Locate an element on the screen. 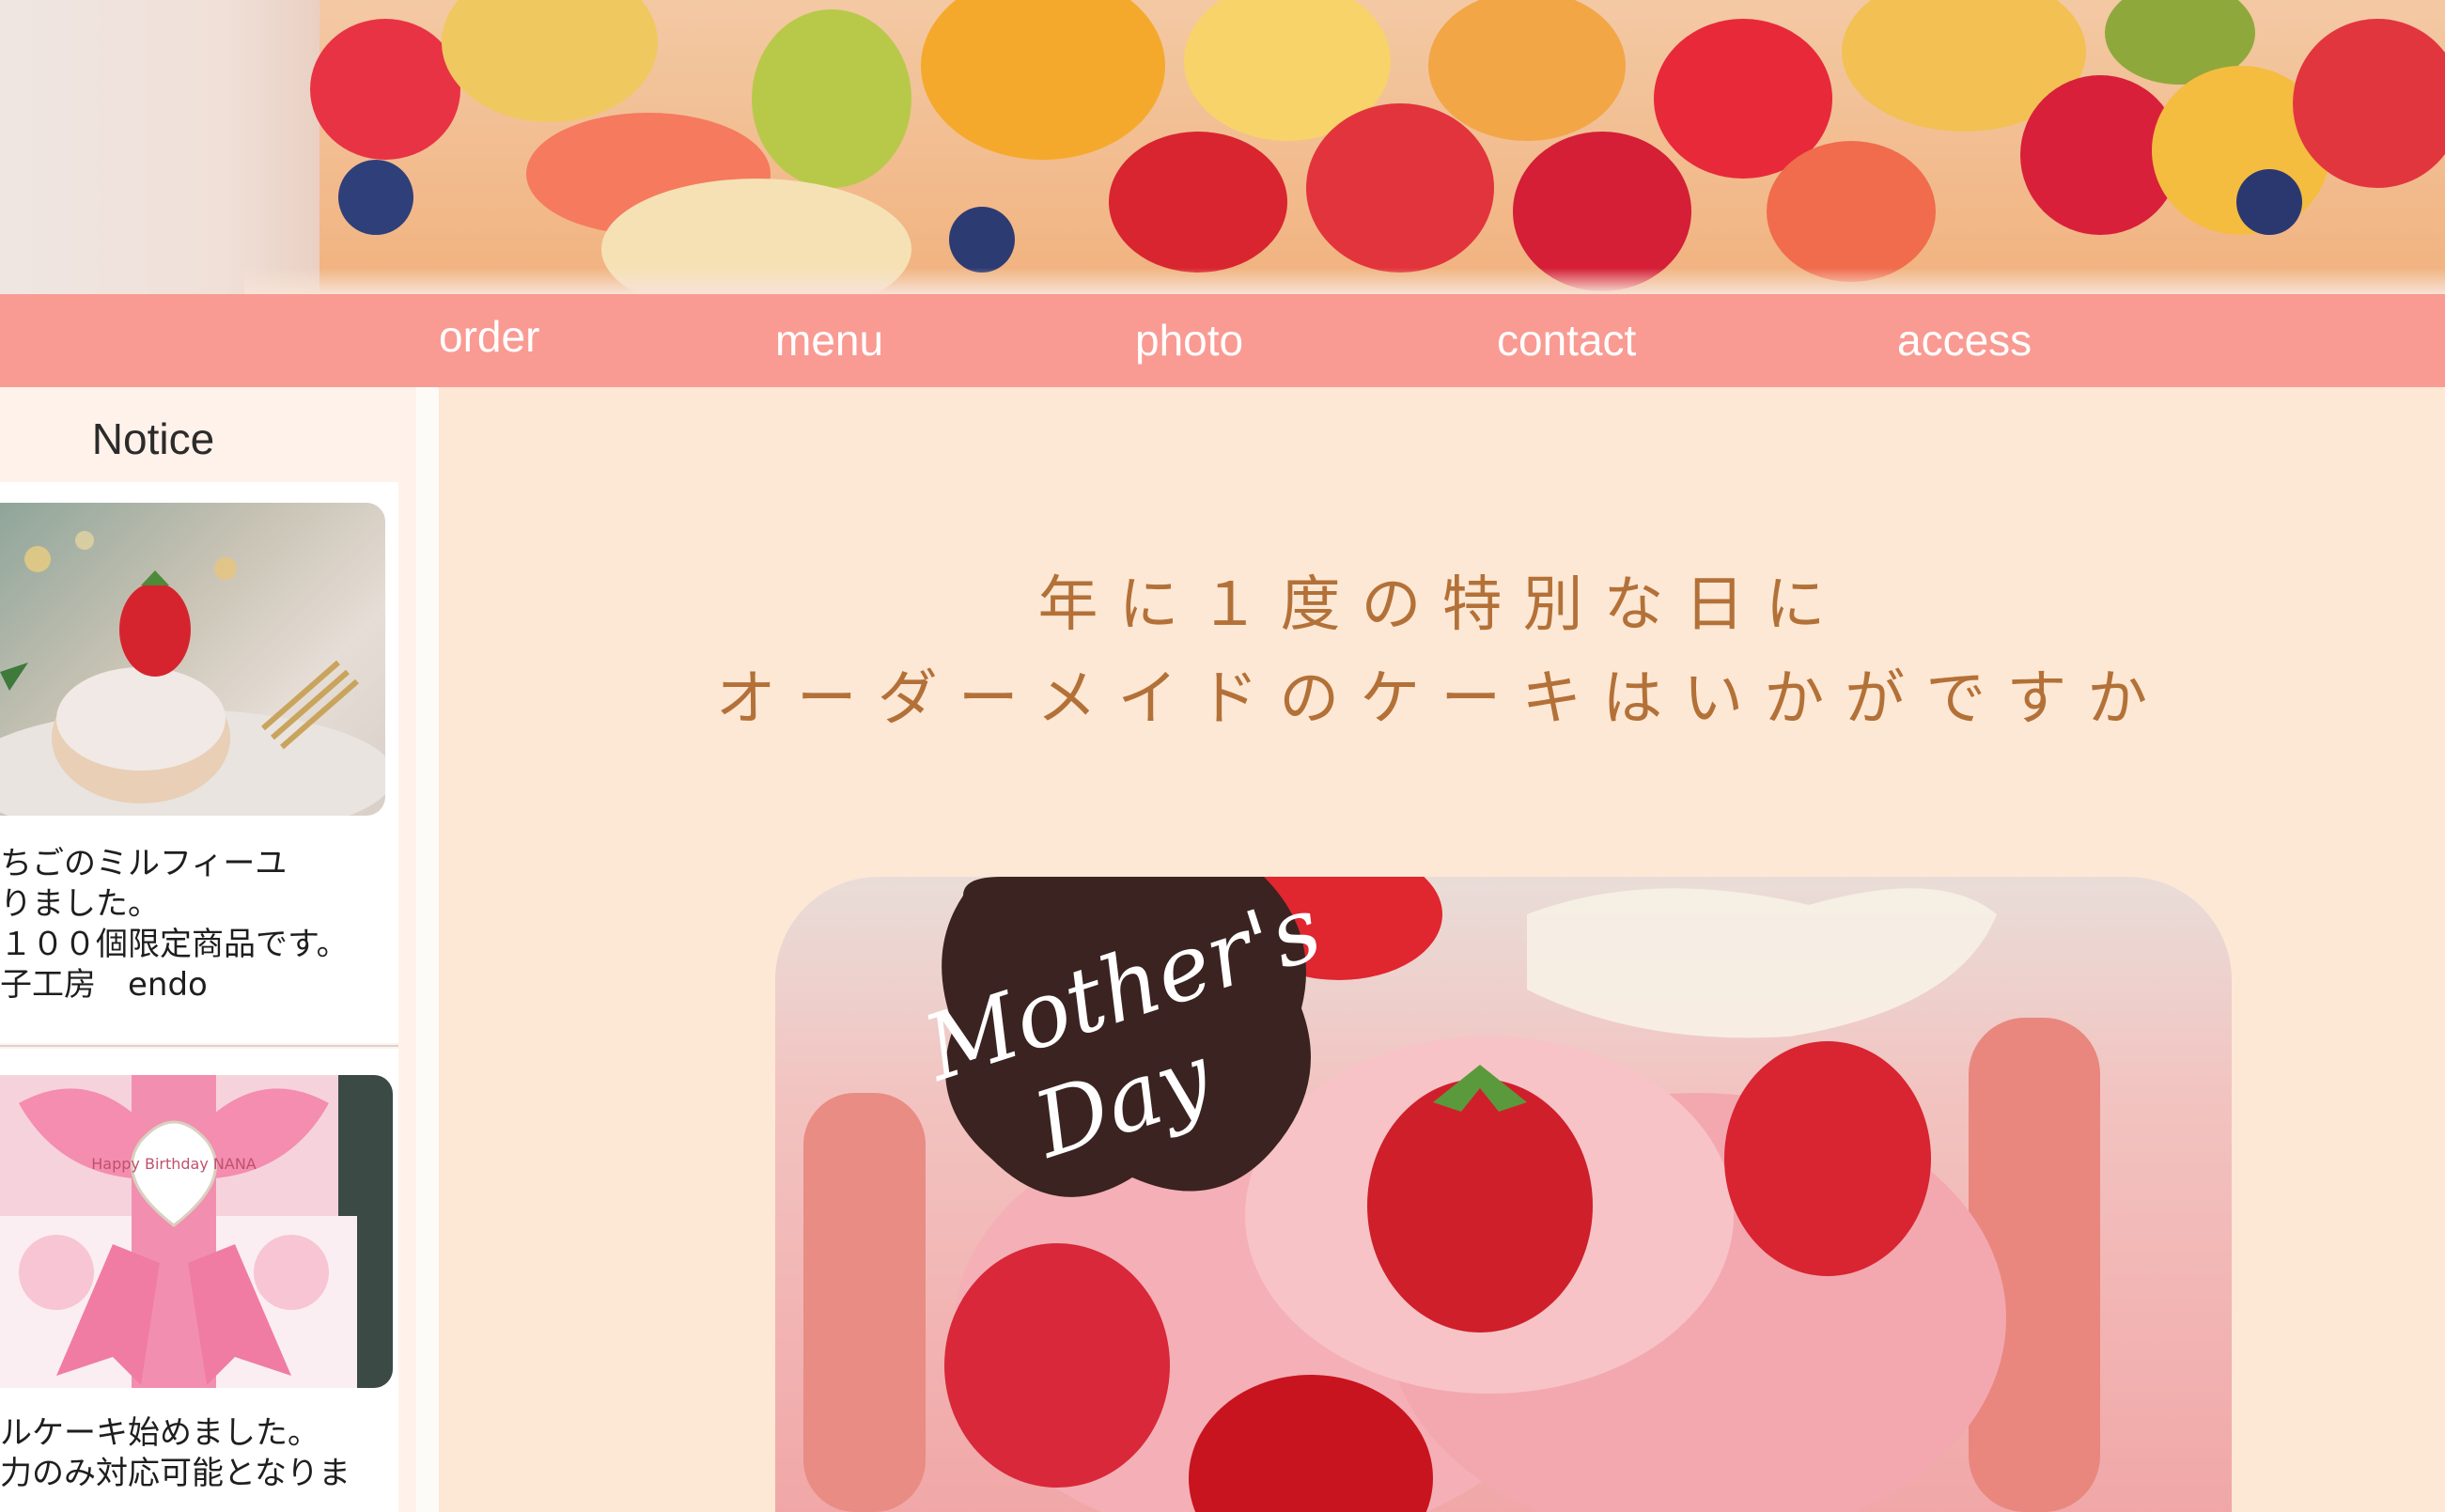 The image size is (2445, 1512). notice-post-text: ちごのミルフィーユ りました。 １００個限定商品です。 子工房 endo is located at coordinates (202, 924).